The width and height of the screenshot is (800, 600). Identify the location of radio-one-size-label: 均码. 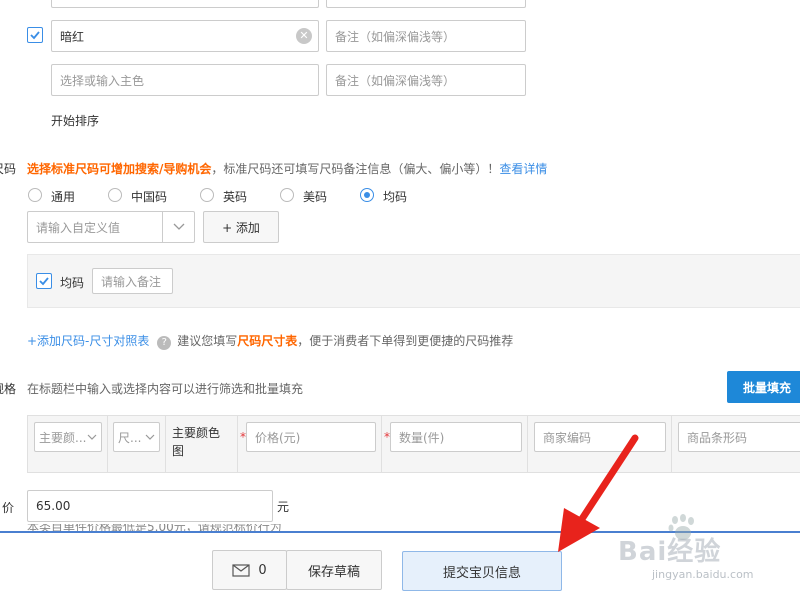
(395, 197).